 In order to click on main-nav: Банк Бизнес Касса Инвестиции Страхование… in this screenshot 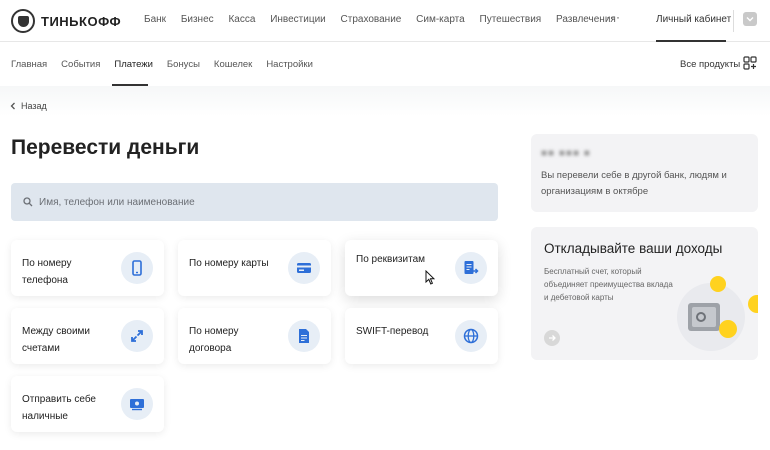, I will do `click(387, 19)`.